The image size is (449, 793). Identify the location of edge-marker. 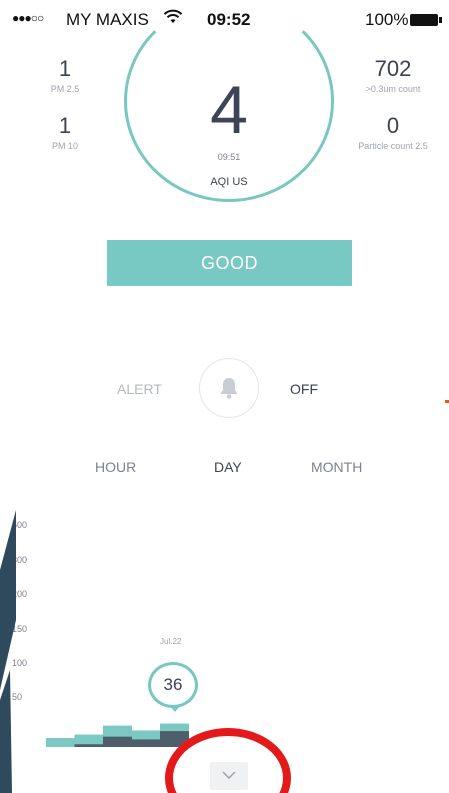
(447, 401).